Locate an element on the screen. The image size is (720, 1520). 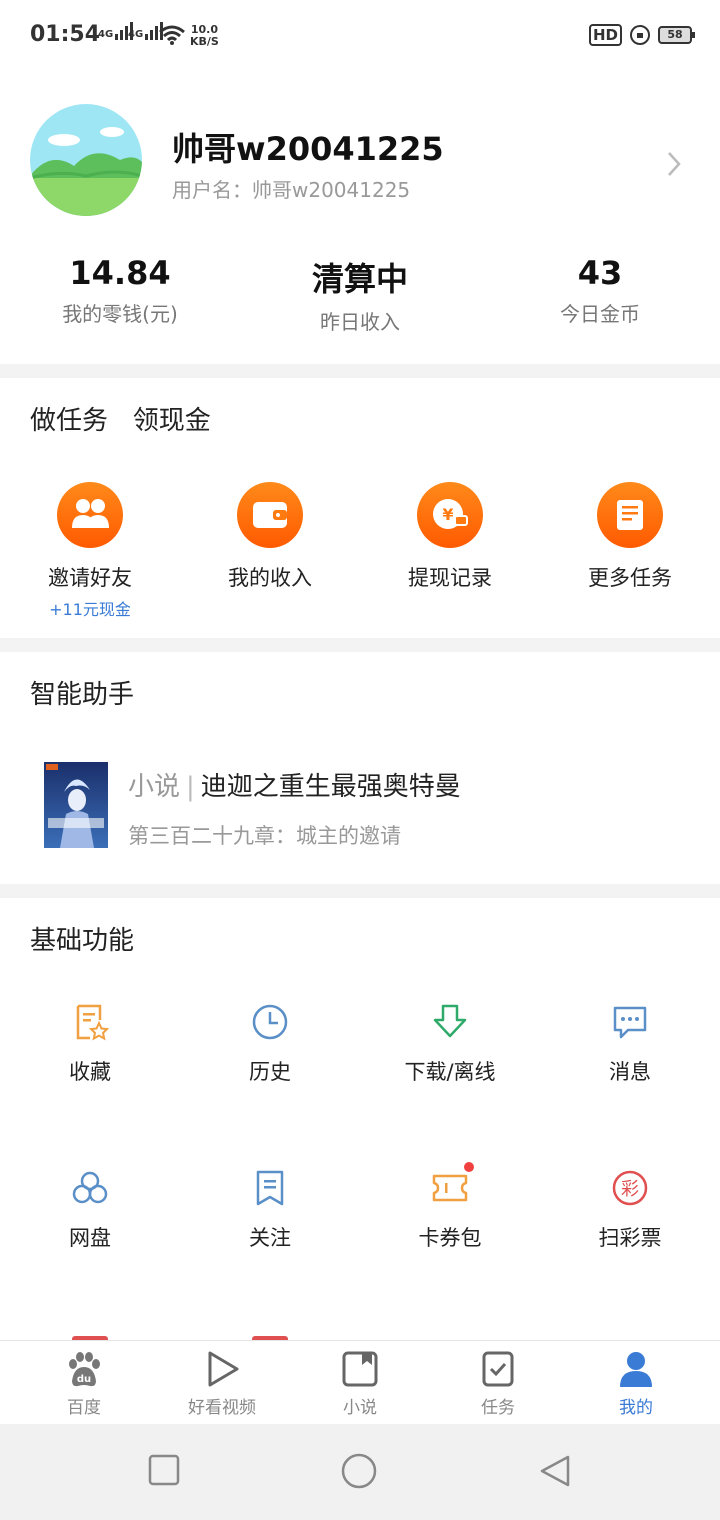
person-icon is located at coordinates (636, 1369).